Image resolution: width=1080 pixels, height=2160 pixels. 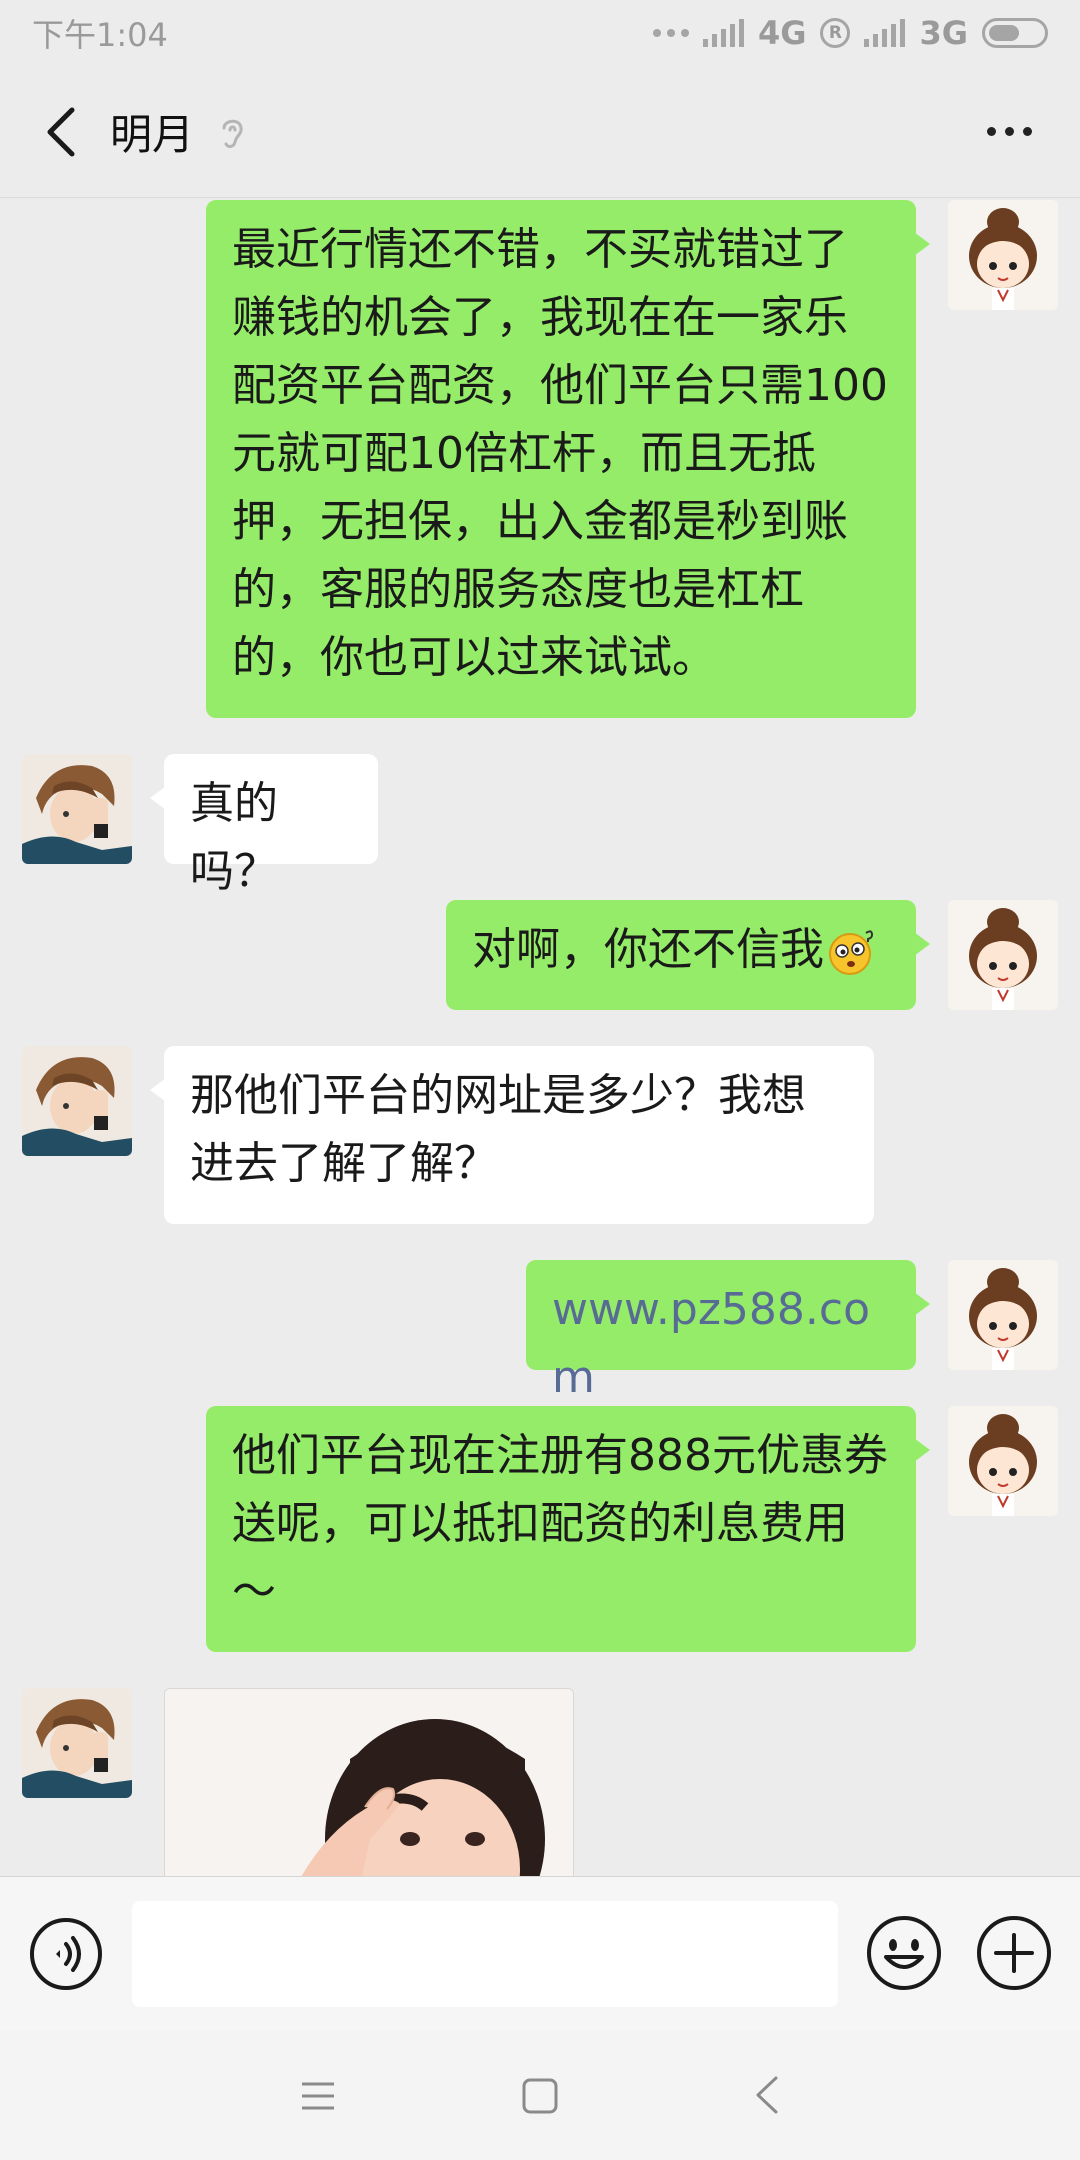 I want to click on message-bubble: 真的吗？, so click(x=264, y=825).